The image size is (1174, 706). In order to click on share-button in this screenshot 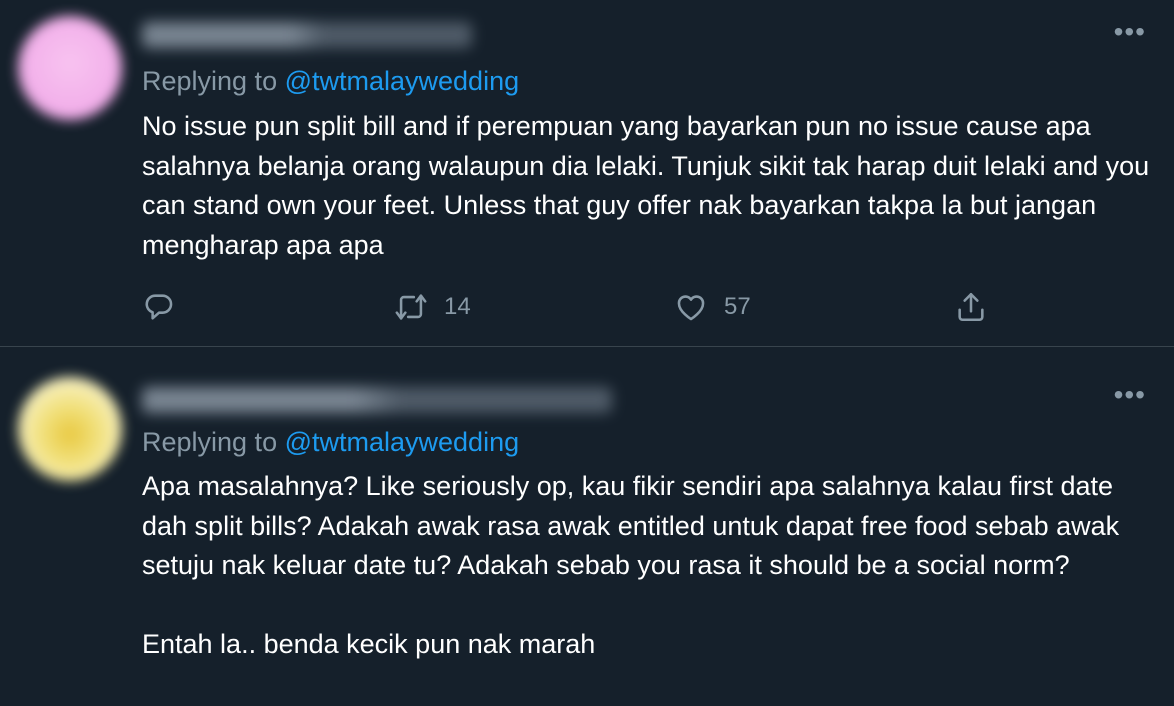, I will do `click(971, 307)`.